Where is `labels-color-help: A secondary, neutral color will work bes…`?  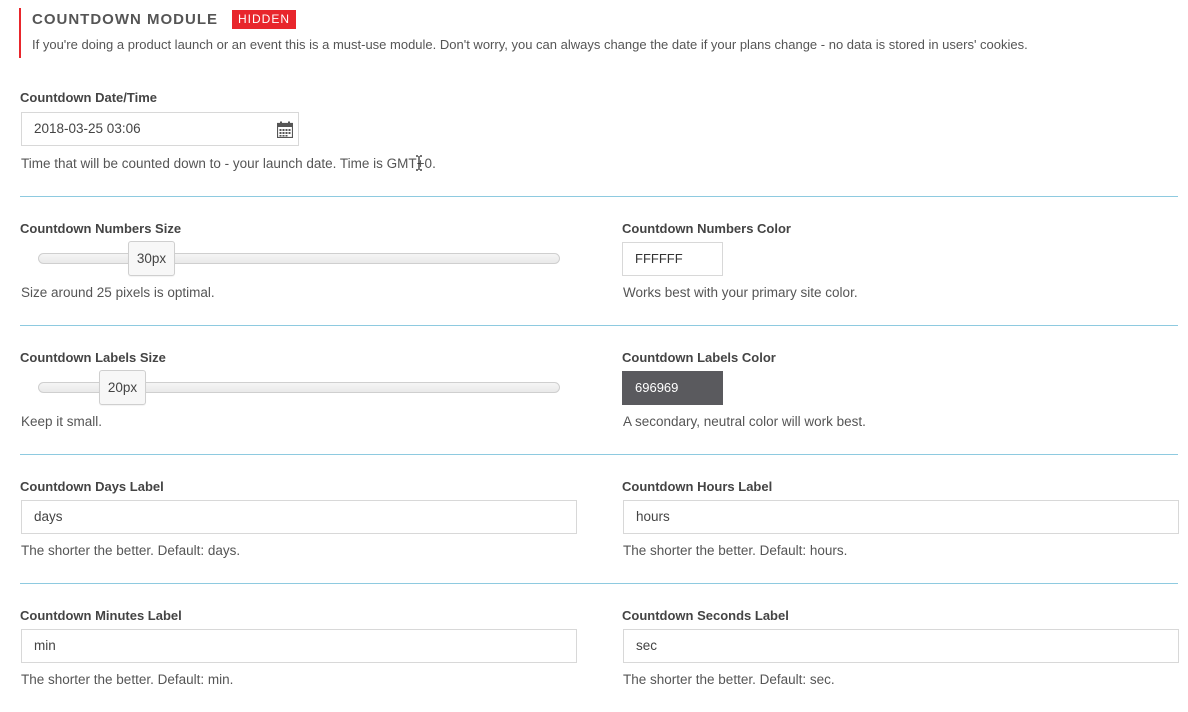
labels-color-help: A secondary, neutral color will work bes… is located at coordinates (744, 421).